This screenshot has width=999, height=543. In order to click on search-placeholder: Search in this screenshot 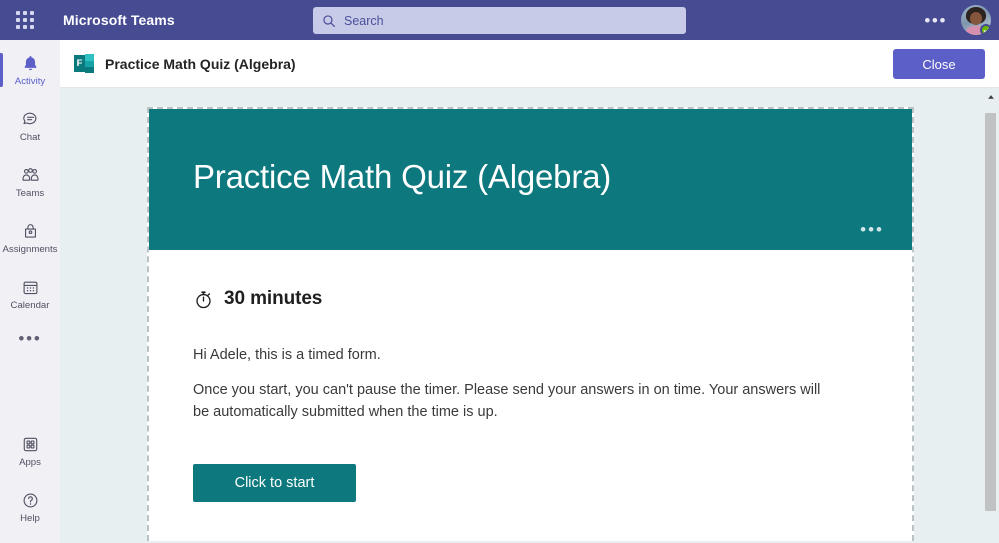, I will do `click(364, 20)`.